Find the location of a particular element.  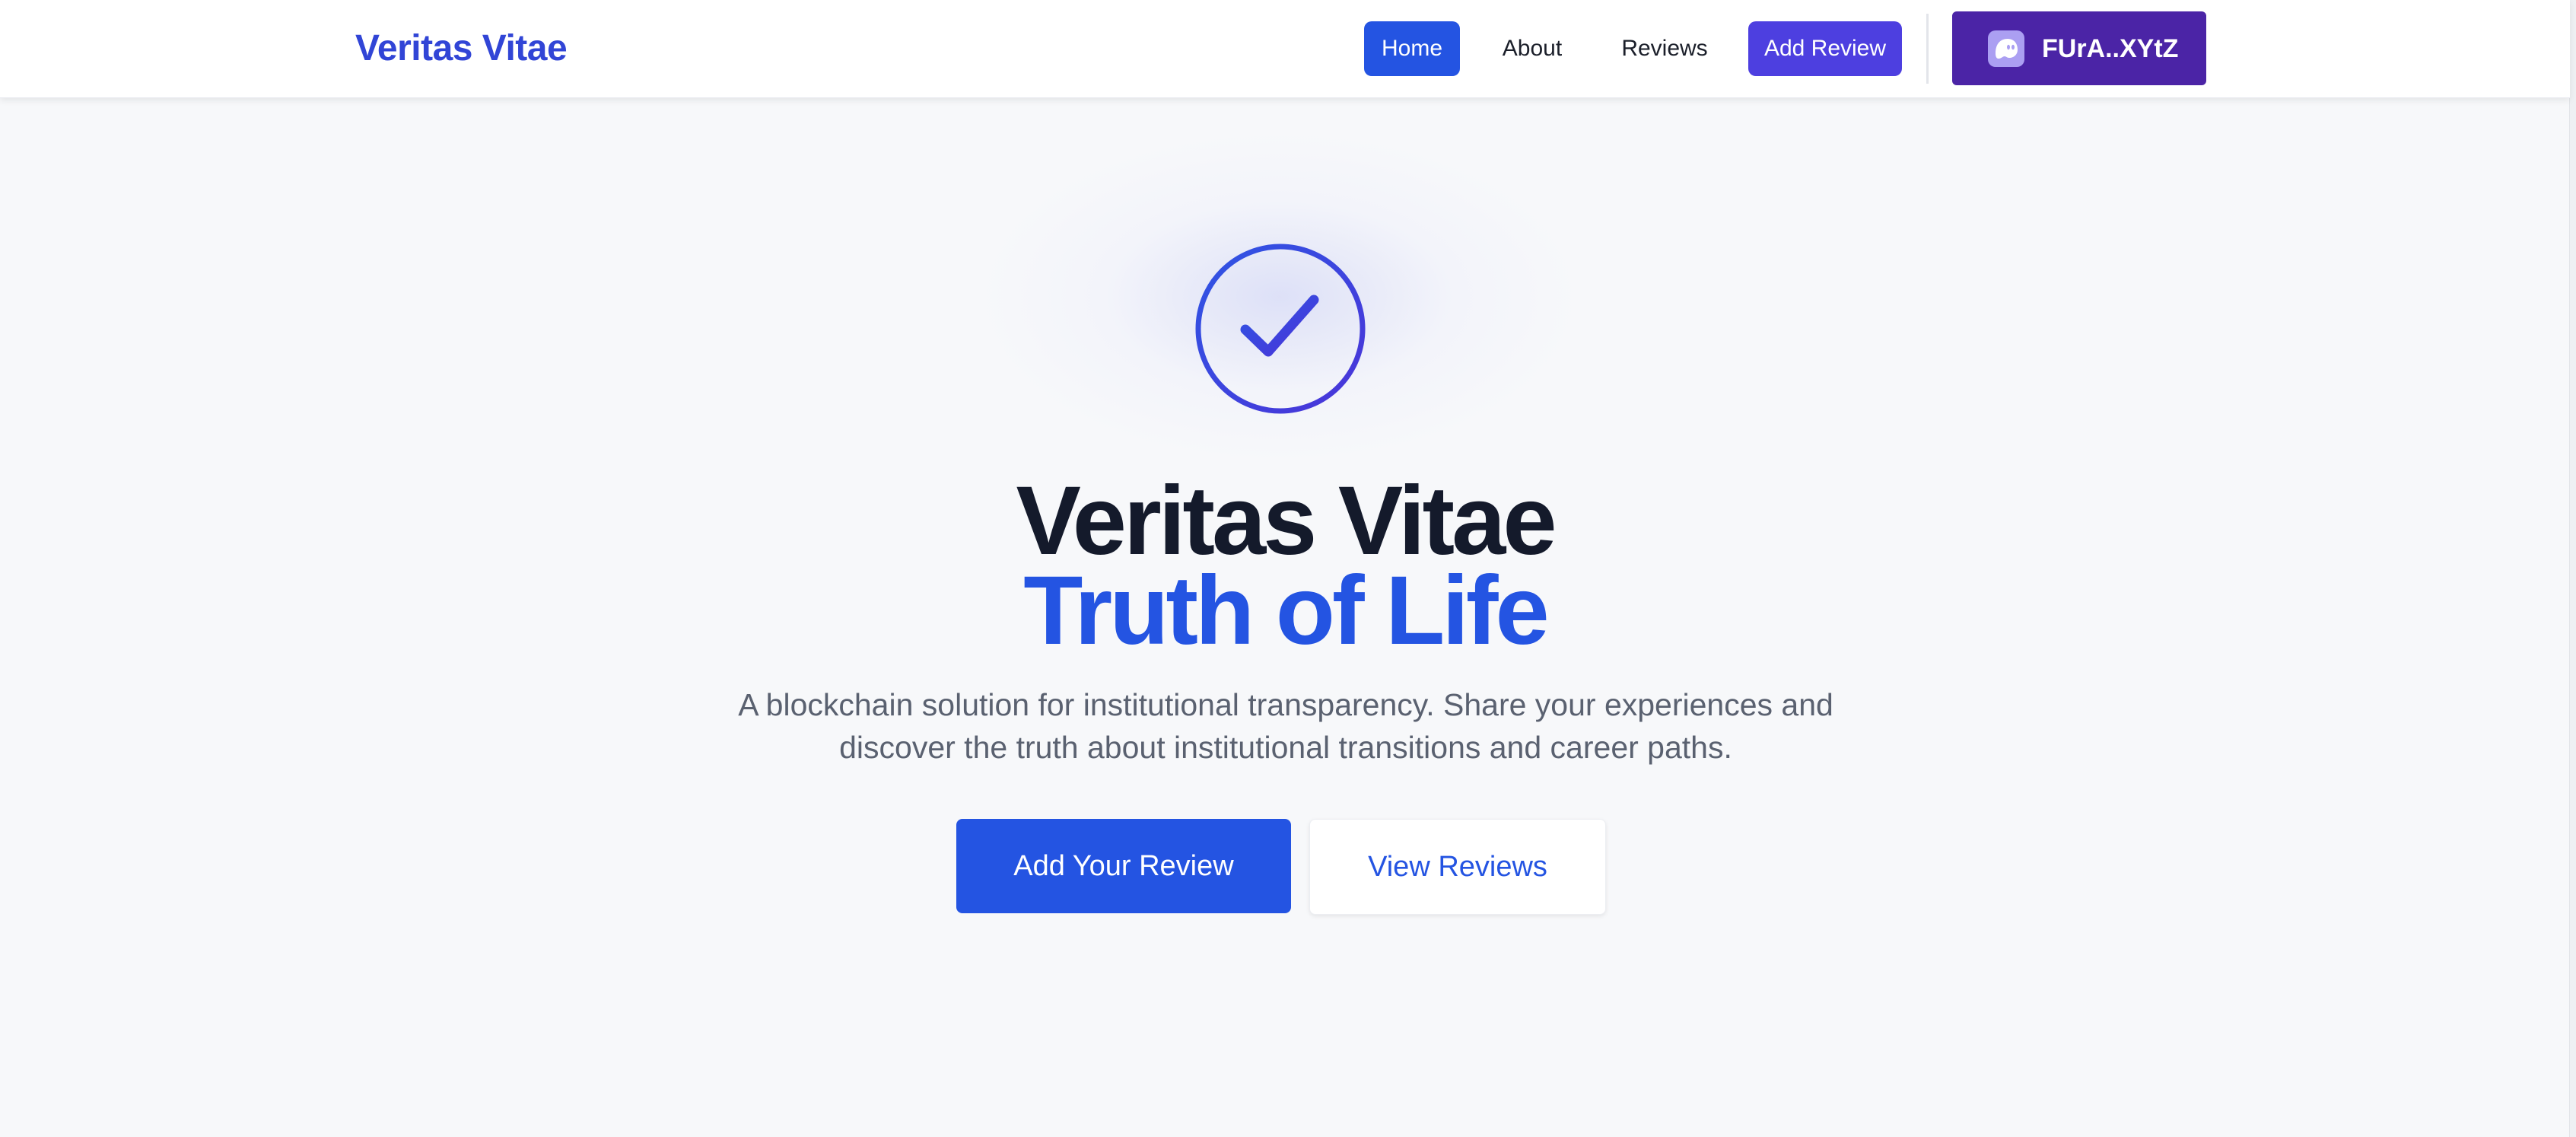

nav-home-button: Home is located at coordinates (1412, 49).